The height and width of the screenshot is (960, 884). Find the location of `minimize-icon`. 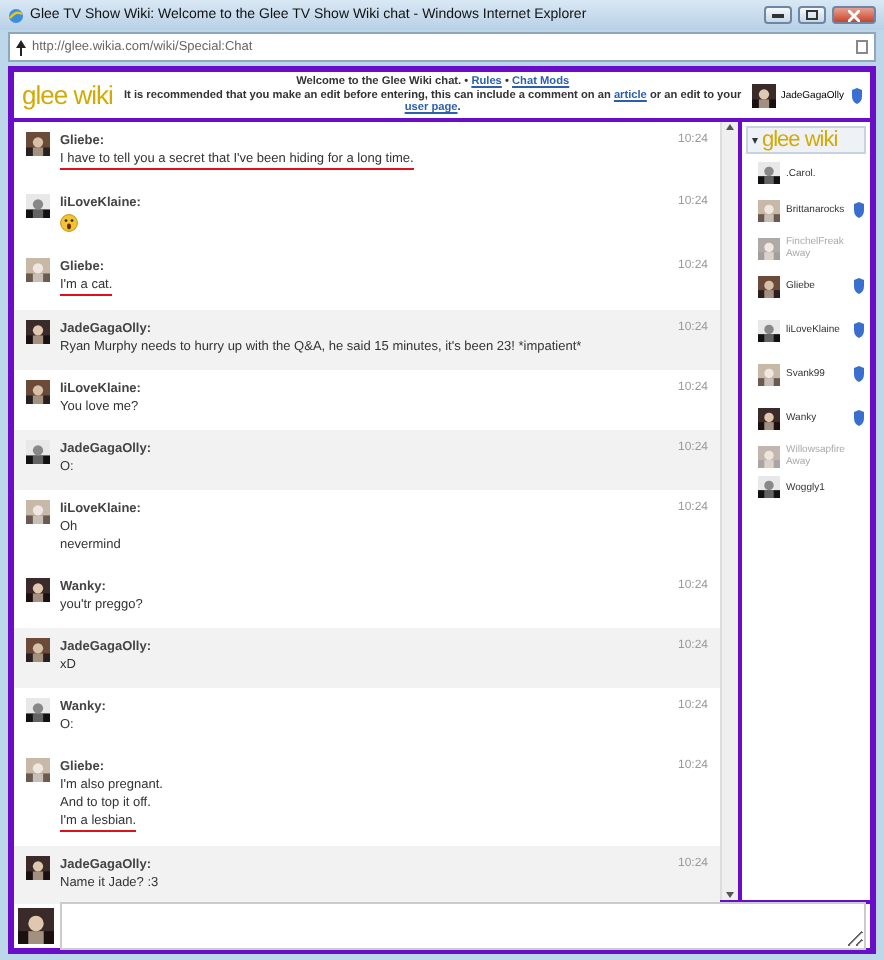

minimize-icon is located at coordinates (778, 15).